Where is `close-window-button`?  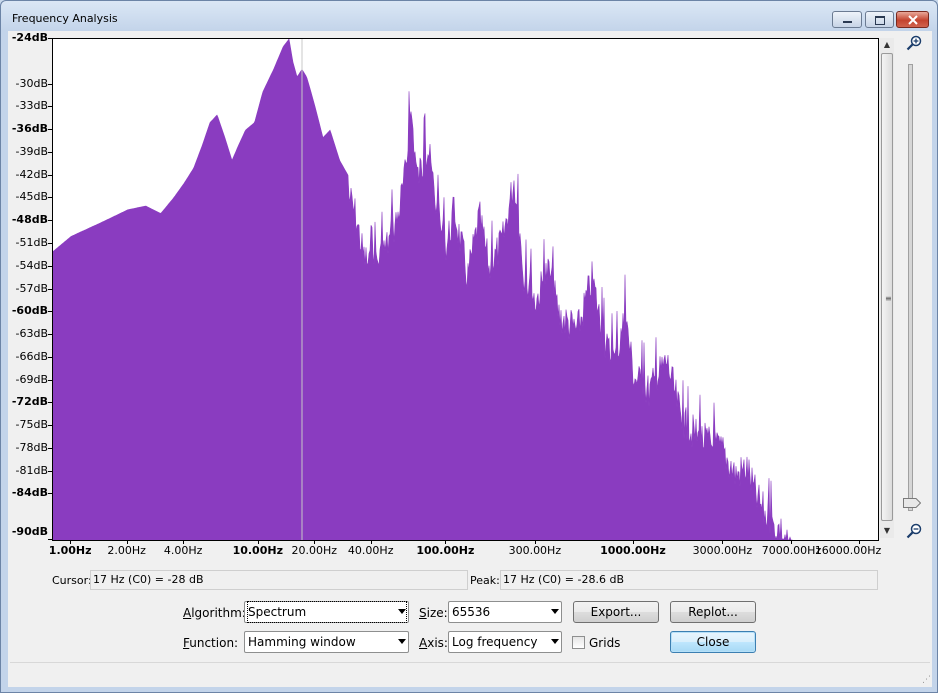 close-window-button is located at coordinates (912, 19).